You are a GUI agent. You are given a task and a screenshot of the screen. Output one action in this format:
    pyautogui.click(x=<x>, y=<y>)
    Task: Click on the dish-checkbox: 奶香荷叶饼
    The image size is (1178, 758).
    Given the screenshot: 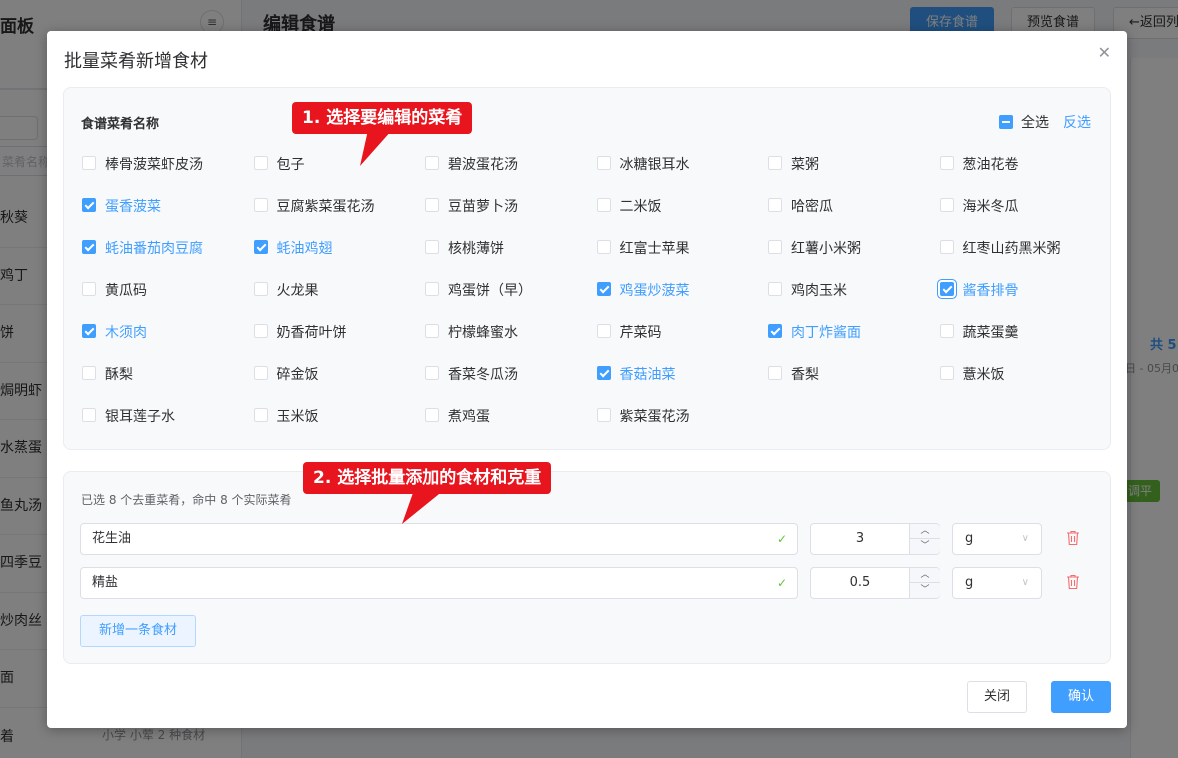 What is the action you would take?
    pyautogui.click(x=339, y=343)
    